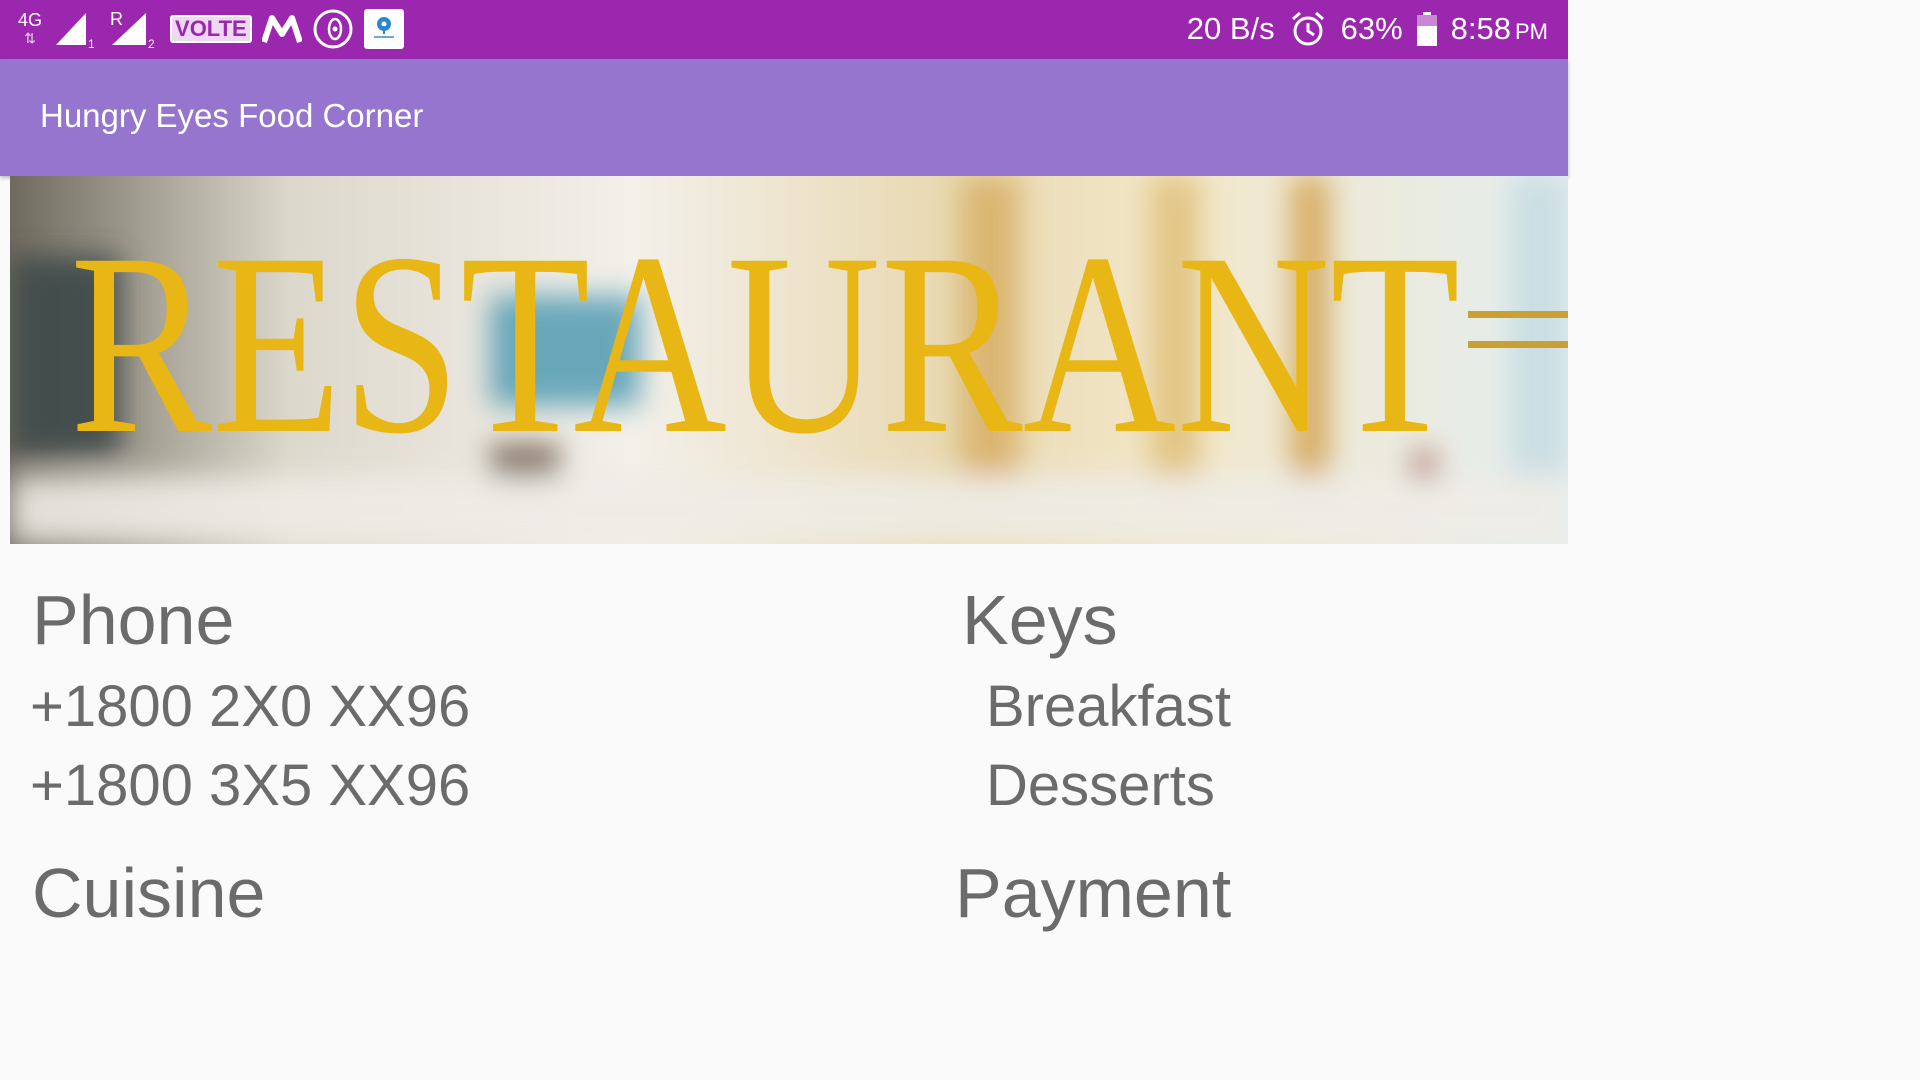  Describe the element at coordinates (383, 29) in the screenshot. I see `sbi-app-icon` at that location.